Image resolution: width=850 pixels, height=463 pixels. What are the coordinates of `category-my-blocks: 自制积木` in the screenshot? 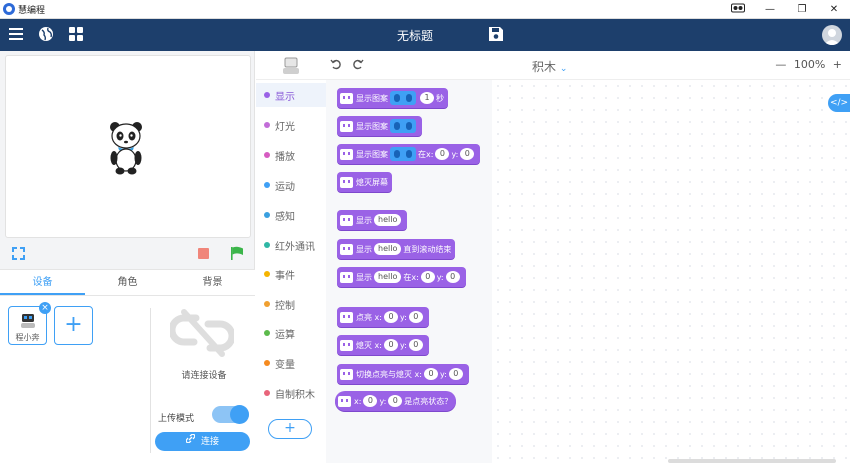 It's located at (291, 393).